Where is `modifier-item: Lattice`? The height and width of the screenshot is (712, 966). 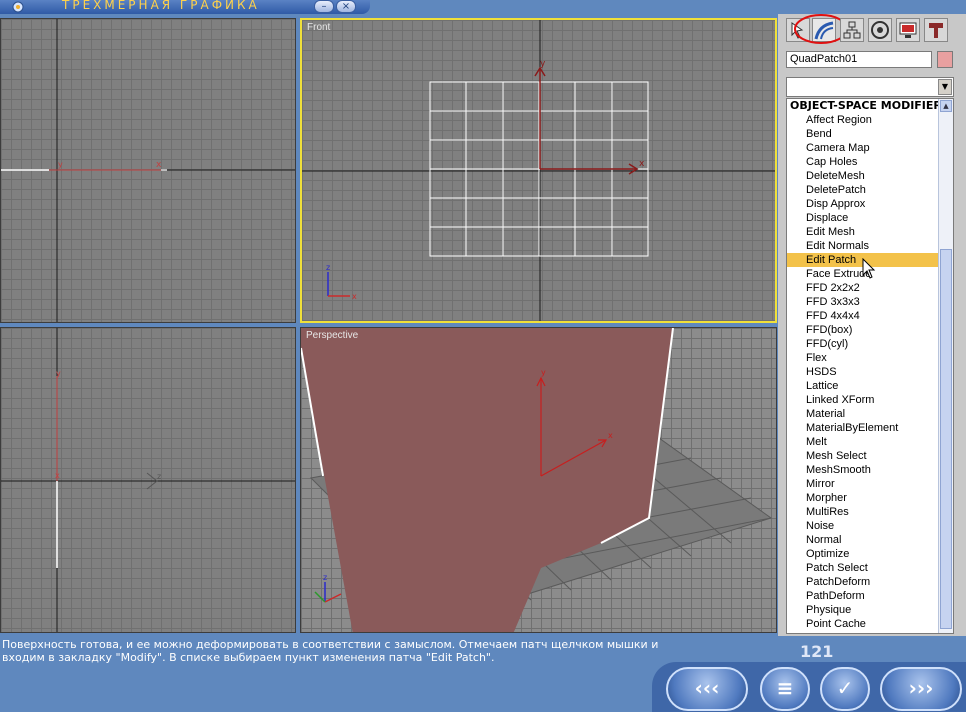
modifier-item: Lattice is located at coordinates (870, 386).